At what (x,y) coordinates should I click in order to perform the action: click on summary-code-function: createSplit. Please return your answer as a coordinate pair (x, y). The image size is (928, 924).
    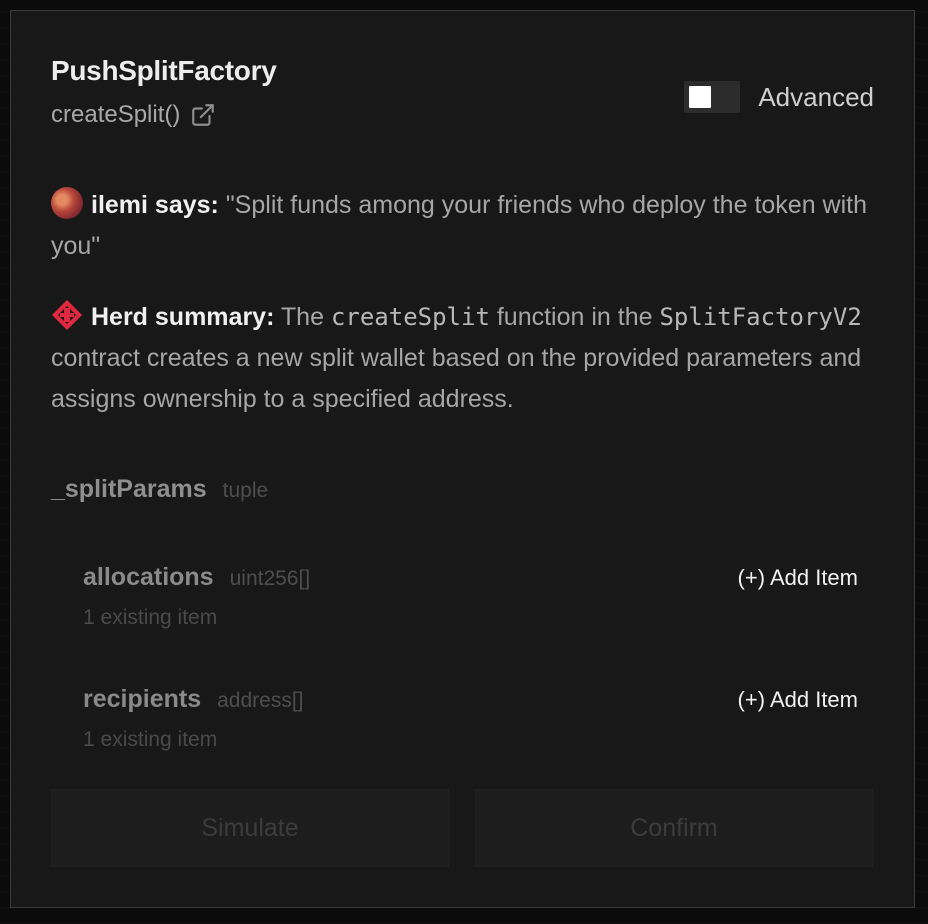
    Looking at the image, I should click on (410, 317).